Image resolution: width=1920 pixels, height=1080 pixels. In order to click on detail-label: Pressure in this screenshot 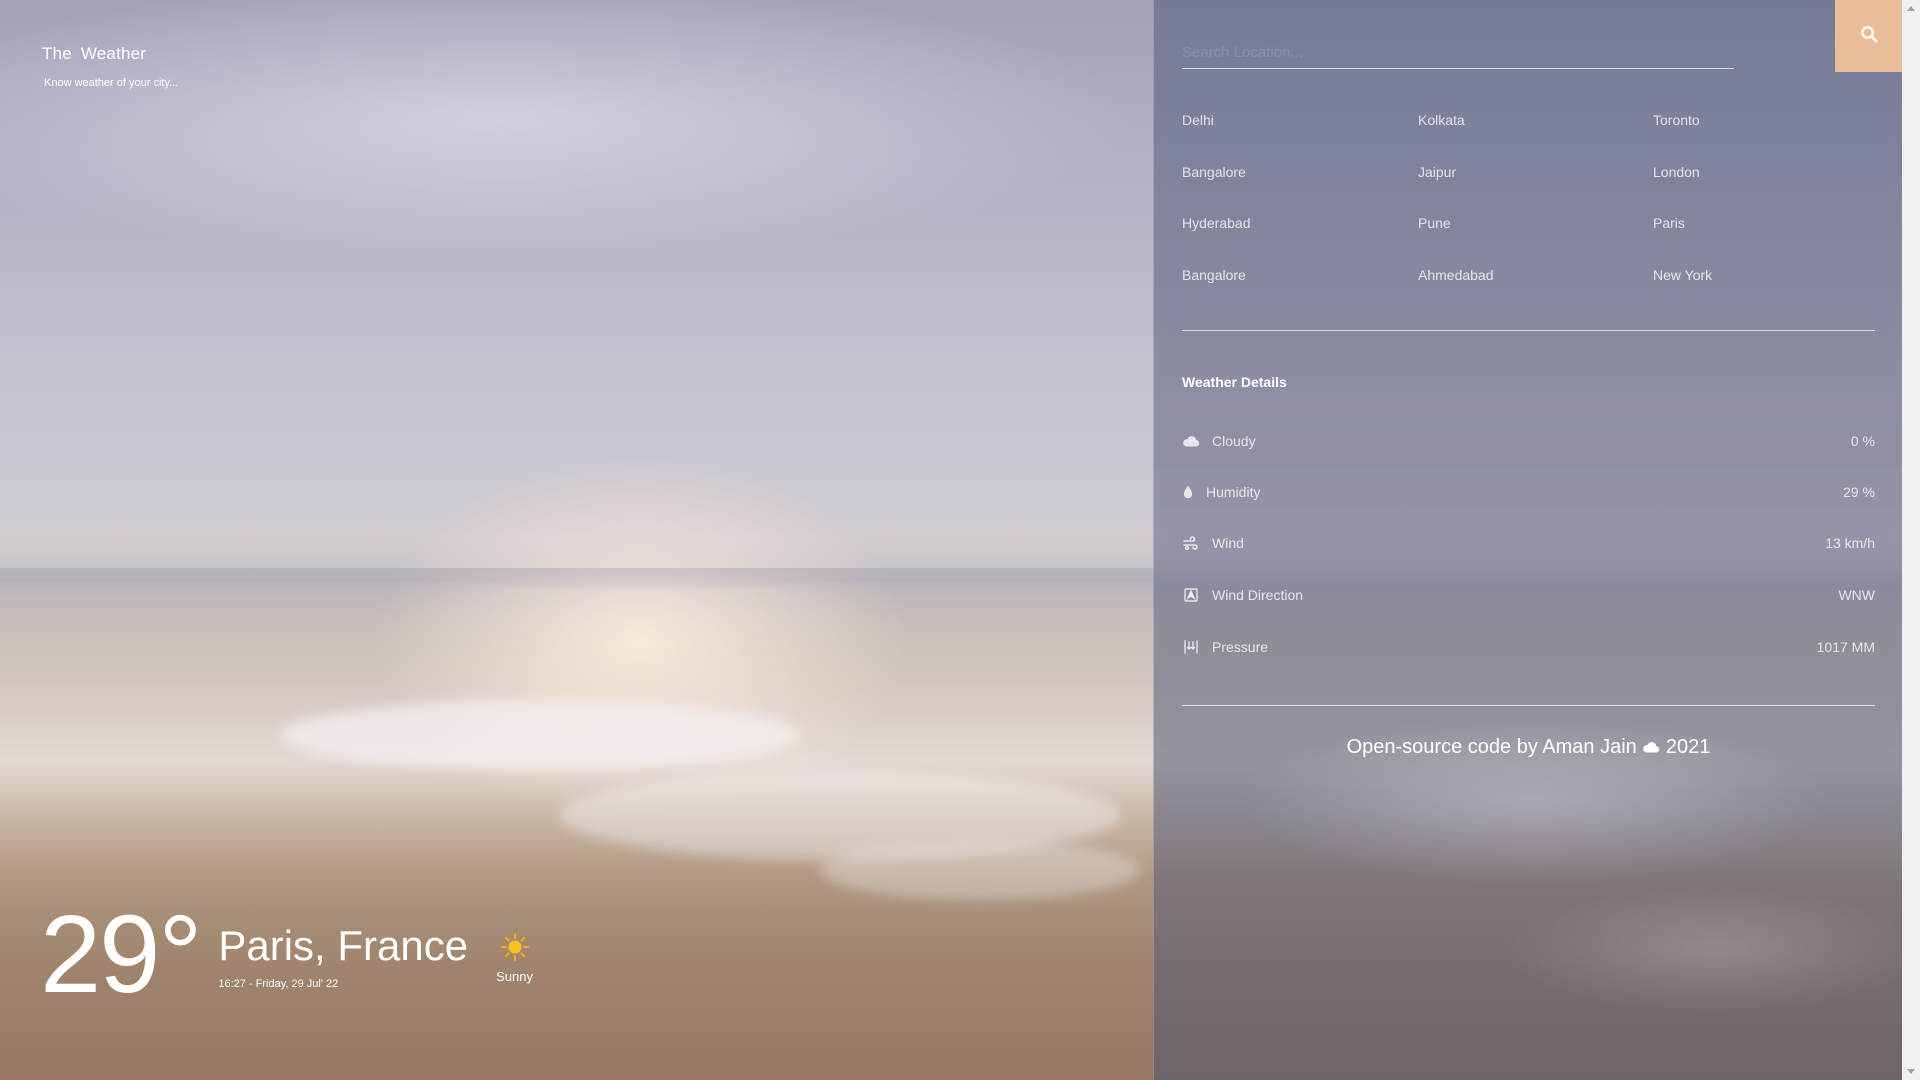, I will do `click(1240, 647)`.